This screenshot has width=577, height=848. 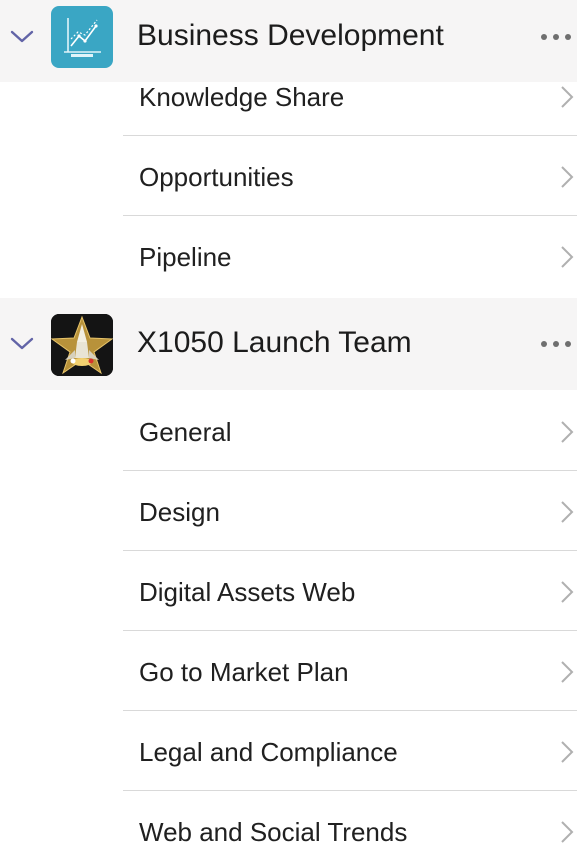 What do you see at coordinates (247, 592) in the screenshot?
I see `channel-label: Digital Assets Web` at bounding box center [247, 592].